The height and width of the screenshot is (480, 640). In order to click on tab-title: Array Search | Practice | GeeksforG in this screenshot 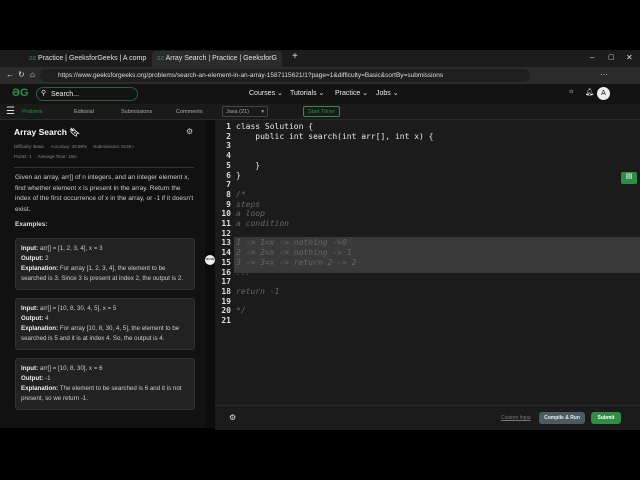, I will do `click(221, 58)`.